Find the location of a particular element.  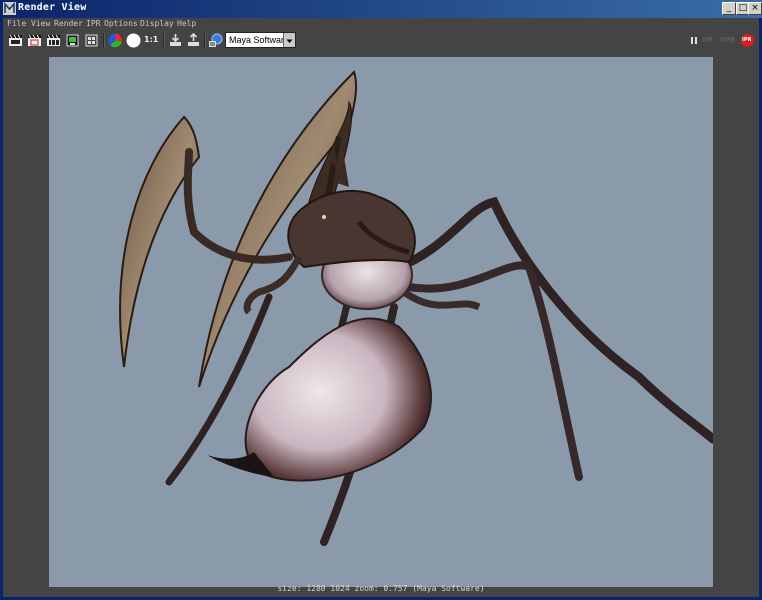

rgb-channels-icon is located at coordinates (115, 40).